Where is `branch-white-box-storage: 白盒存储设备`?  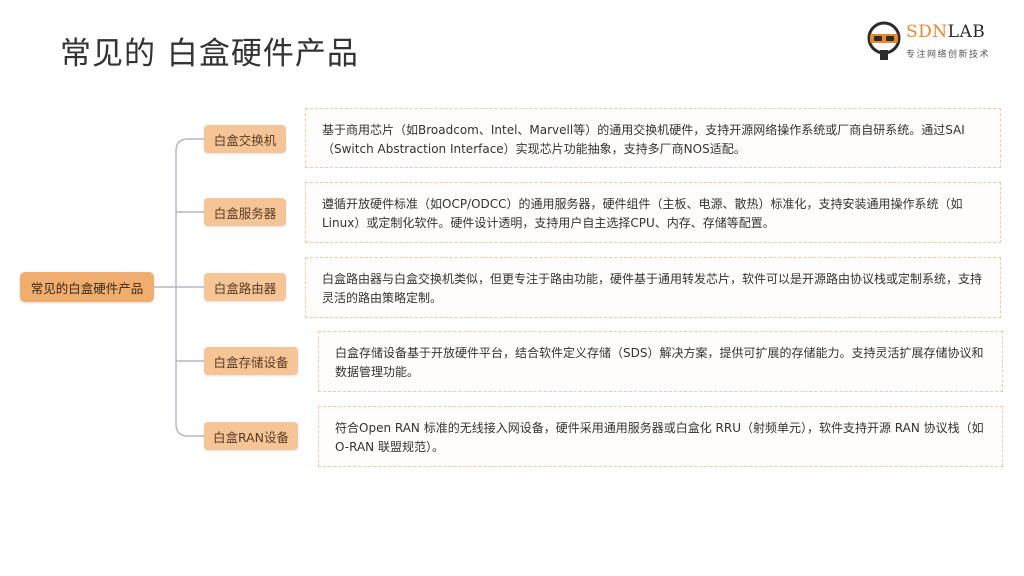 branch-white-box-storage: 白盒存储设备 is located at coordinates (251, 361).